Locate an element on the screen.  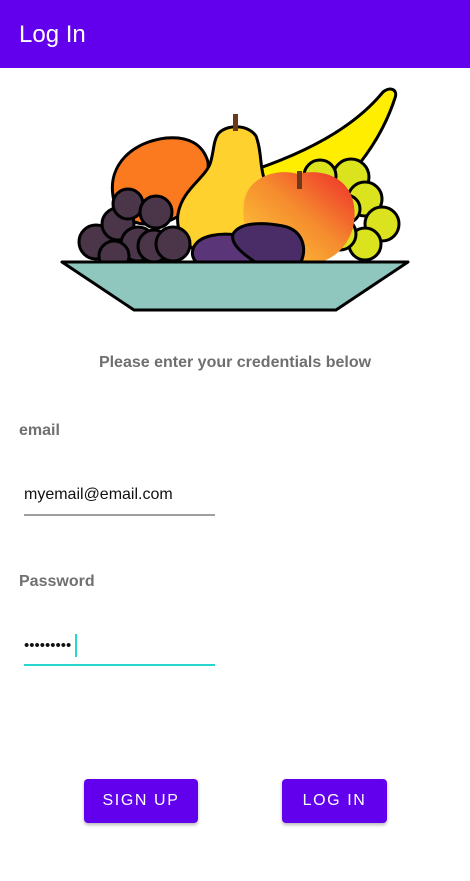
email-field: myemail@email.com is located at coordinates (119, 498).